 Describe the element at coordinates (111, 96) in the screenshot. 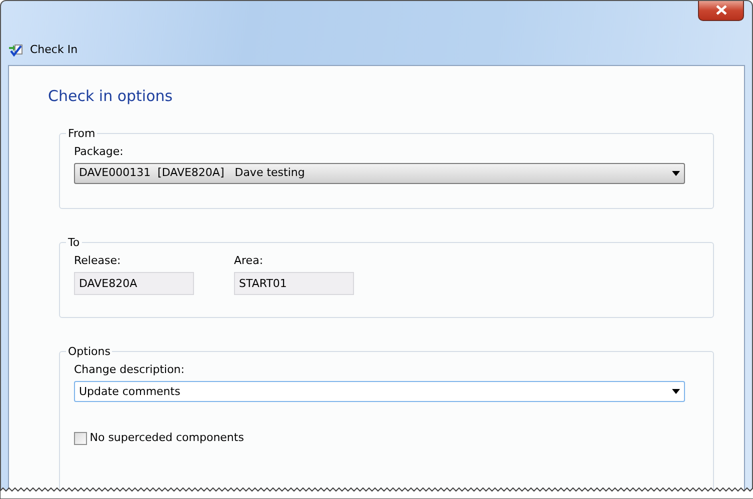

I see `page-heading: Check in options` at that location.